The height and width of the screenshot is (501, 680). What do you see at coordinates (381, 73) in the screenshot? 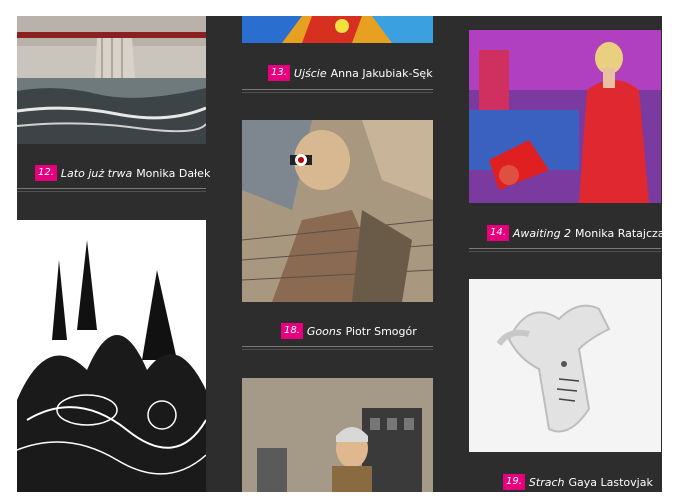
I see `artwork-13-artist: Anna Jakubiak-Sęk` at bounding box center [381, 73].